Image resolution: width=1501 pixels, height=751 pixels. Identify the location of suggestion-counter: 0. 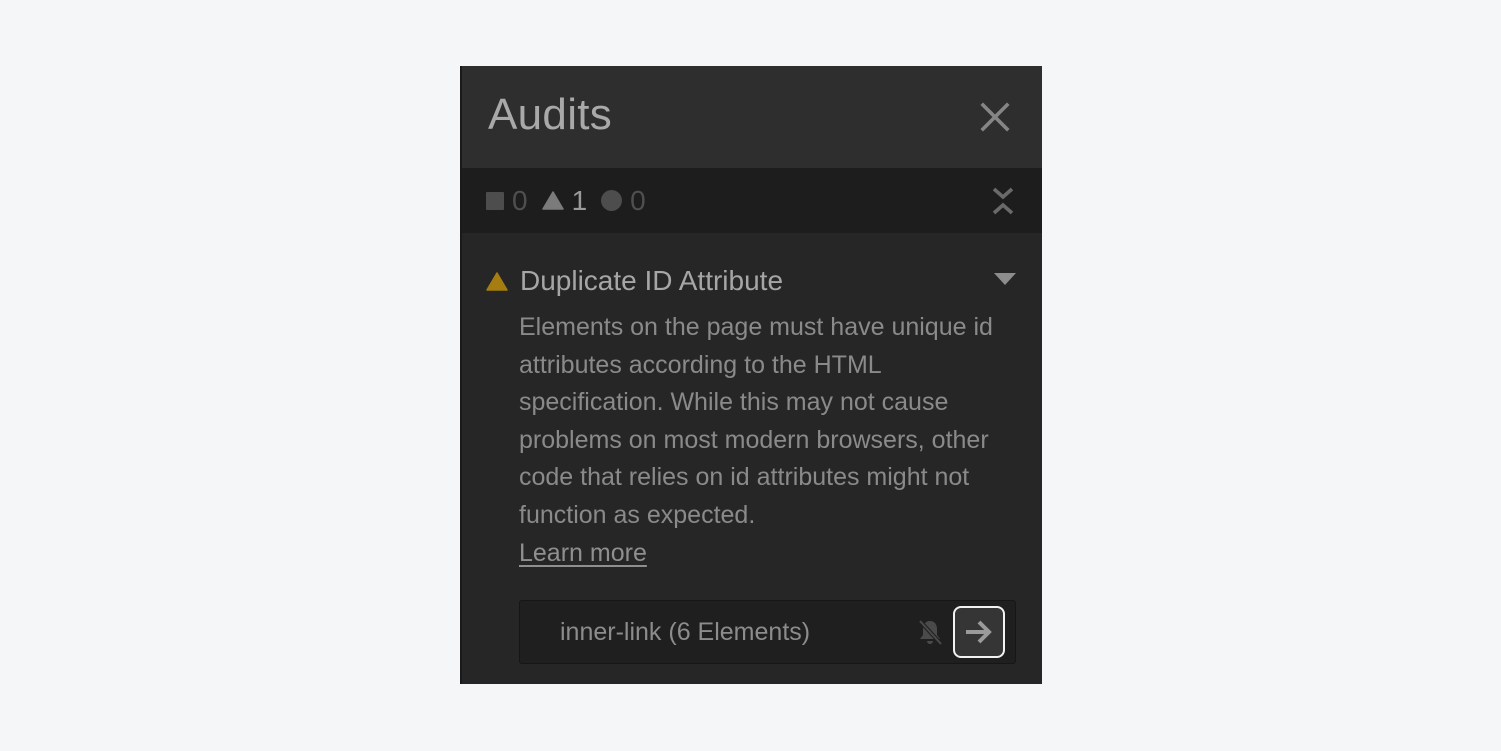
(623, 201).